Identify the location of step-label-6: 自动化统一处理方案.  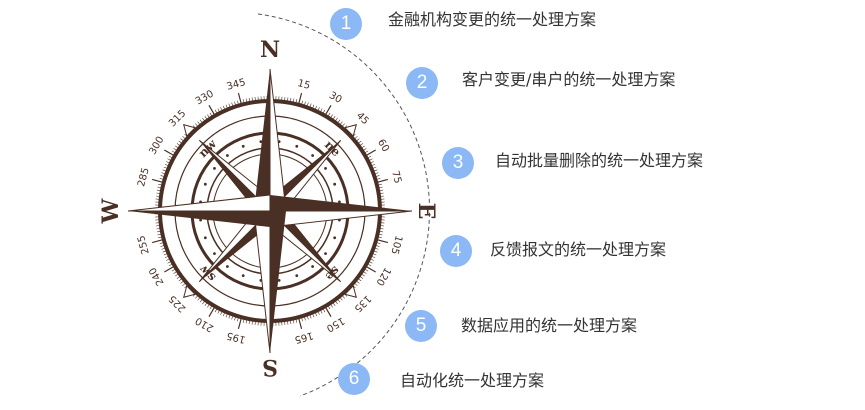
(472, 380).